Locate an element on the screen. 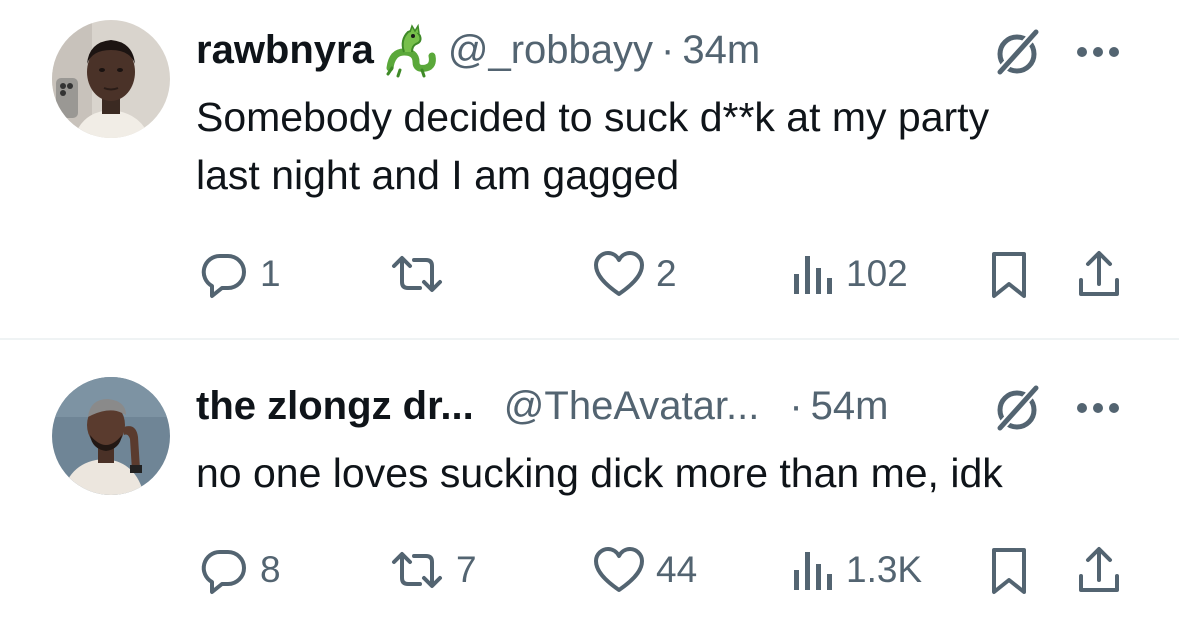 The image size is (1179, 635). reply-count: 1 is located at coordinates (270, 273).